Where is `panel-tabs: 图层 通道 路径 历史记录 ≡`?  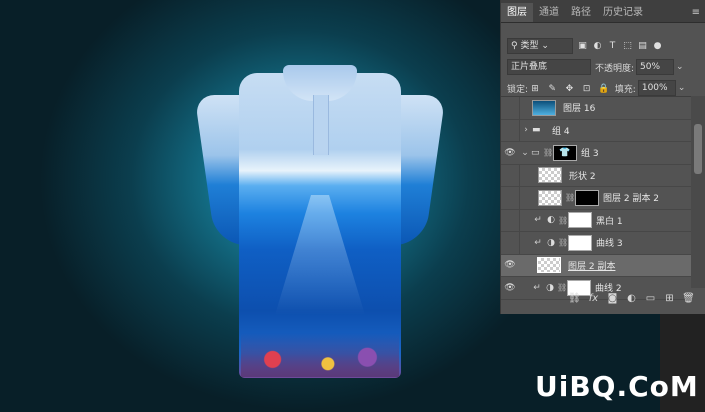 panel-tabs: 图层 通道 路径 历史记录 ≡ is located at coordinates (603, 11).